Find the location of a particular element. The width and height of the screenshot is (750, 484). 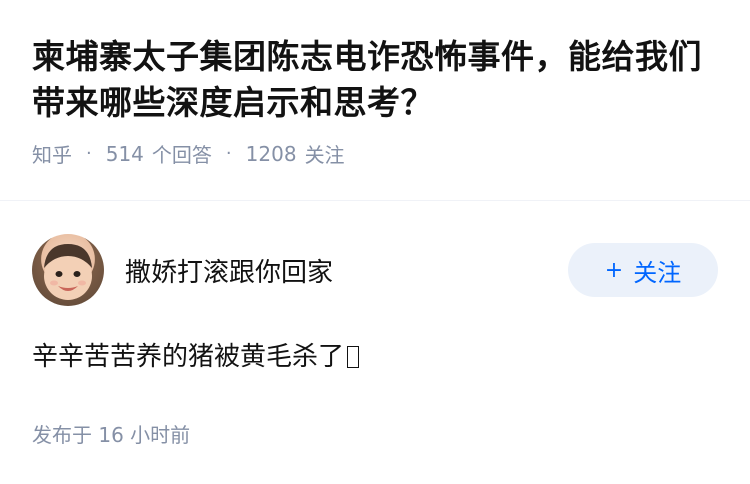

avatar is located at coordinates (68, 270).